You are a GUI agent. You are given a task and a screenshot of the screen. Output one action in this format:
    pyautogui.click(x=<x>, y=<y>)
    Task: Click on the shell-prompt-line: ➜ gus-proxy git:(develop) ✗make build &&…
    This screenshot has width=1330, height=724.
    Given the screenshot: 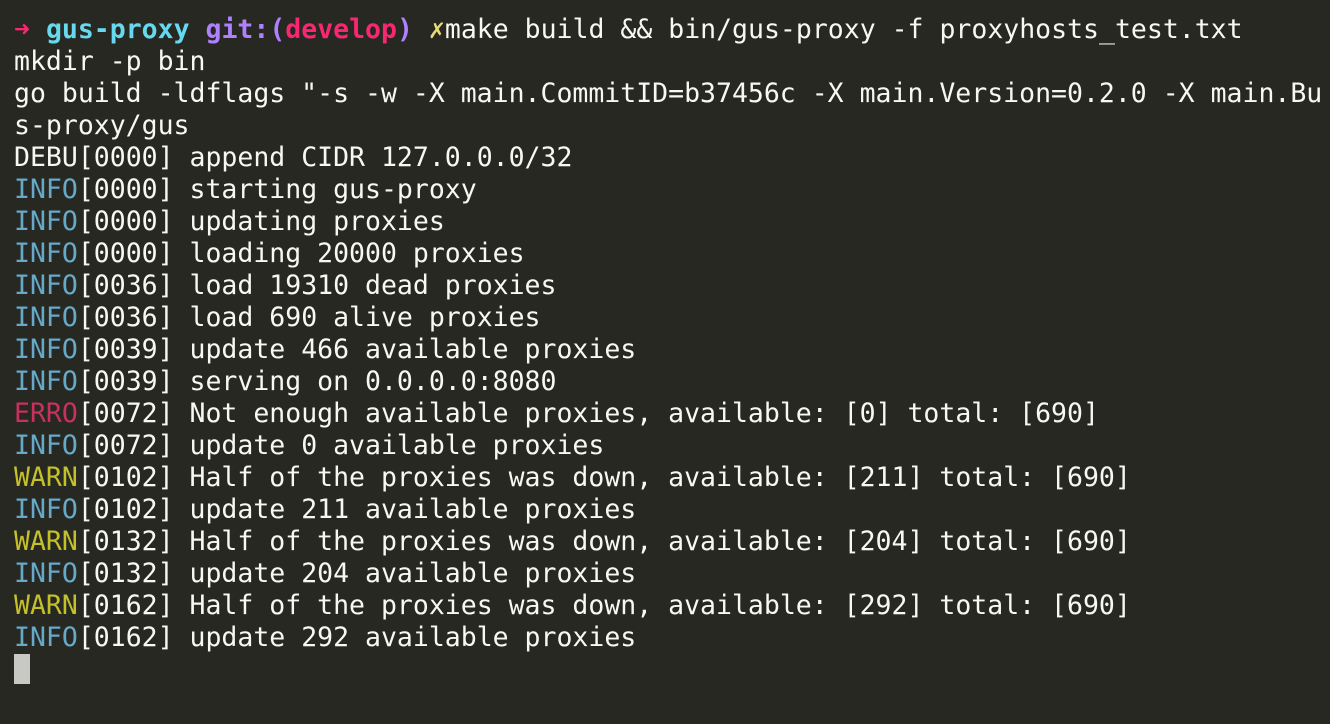 What is the action you would take?
    pyautogui.click(x=672, y=30)
    